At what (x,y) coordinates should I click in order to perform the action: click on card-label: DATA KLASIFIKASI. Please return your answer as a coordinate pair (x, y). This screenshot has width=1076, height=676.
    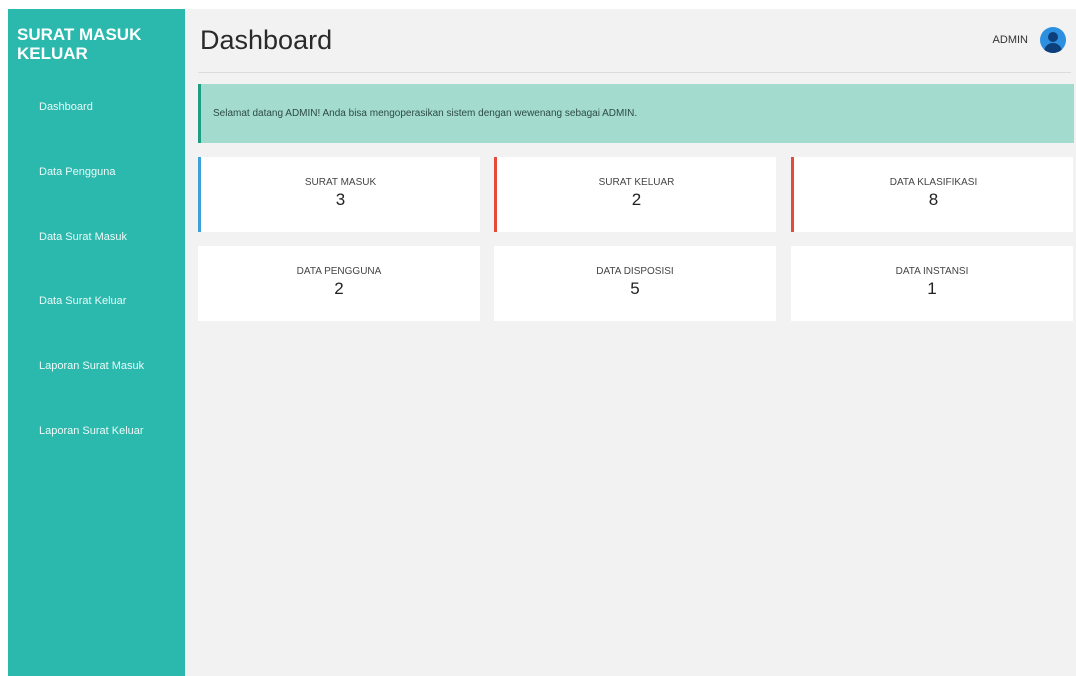
    Looking at the image, I should click on (933, 182).